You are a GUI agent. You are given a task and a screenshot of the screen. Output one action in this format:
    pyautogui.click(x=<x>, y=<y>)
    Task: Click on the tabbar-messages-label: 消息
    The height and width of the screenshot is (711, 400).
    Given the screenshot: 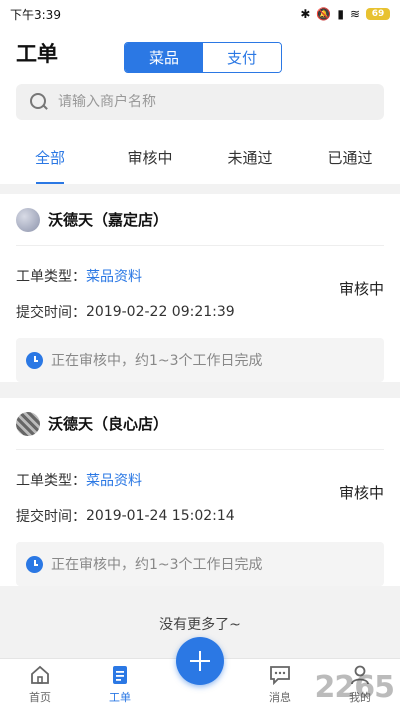 What is the action you would take?
    pyautogui.click(x=280, y=697)
    